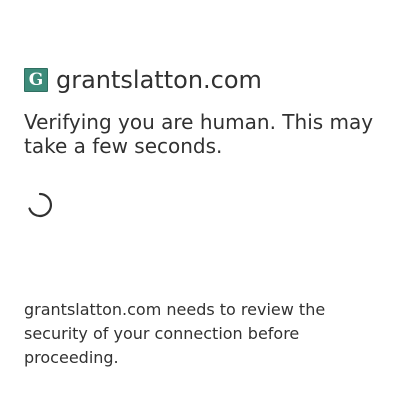  I want to click on loading-spinner-icon, so click(40, 205).